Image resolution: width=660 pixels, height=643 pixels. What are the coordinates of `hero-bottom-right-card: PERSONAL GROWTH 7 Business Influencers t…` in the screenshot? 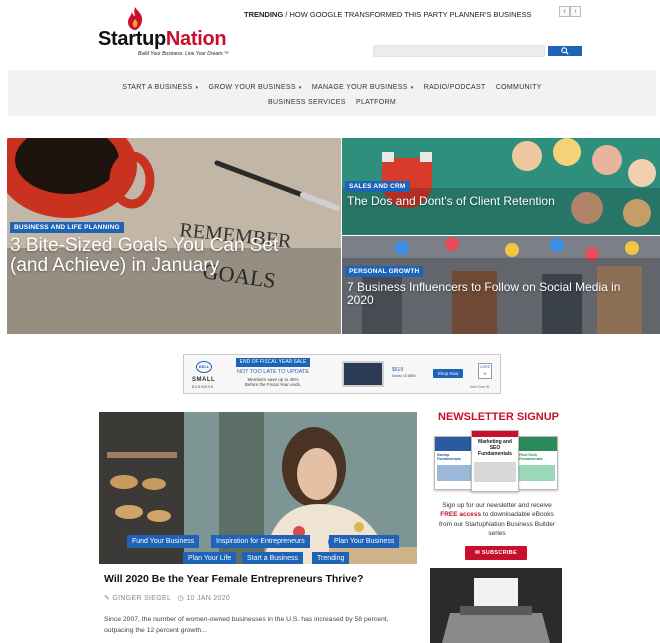 It's located at (501, 285).